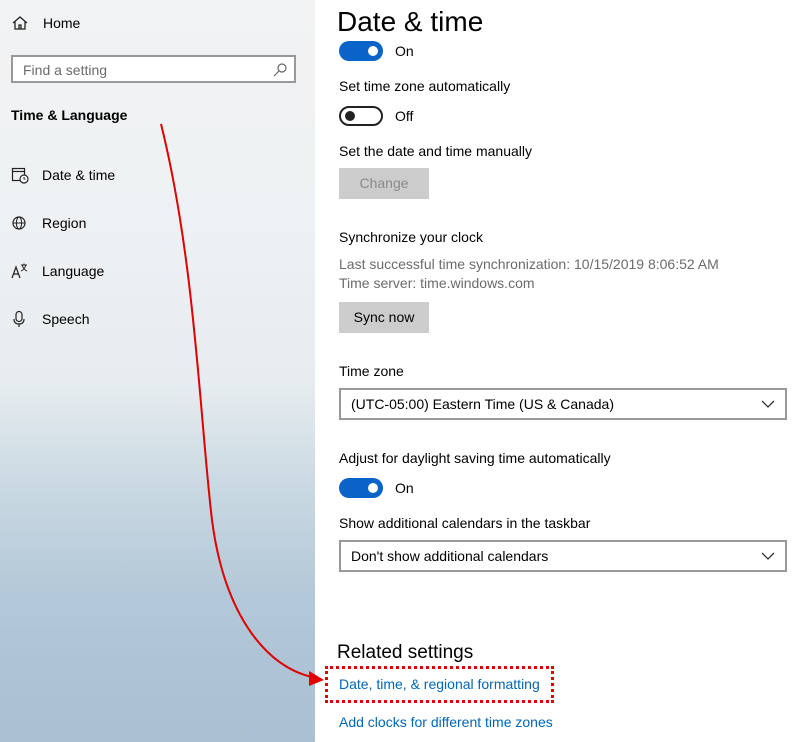 Image resolution: width=793 pixels, height=742 pixels. What do you see at coordinates (465, 523) in the screenshot?
I see `calendars-label: Show additional calendars in the taskbar` at bounding box center [465, 523].